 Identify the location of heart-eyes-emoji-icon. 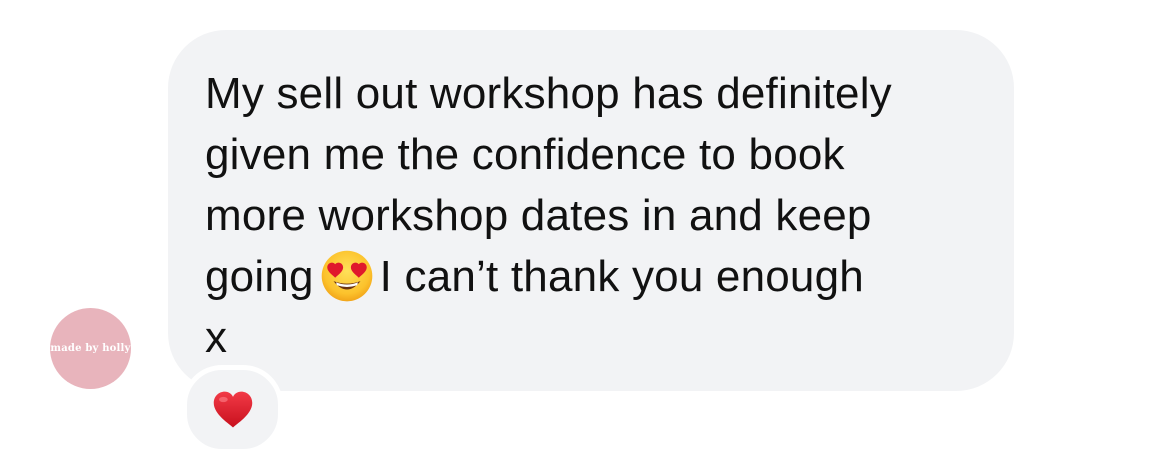
(346, 276).